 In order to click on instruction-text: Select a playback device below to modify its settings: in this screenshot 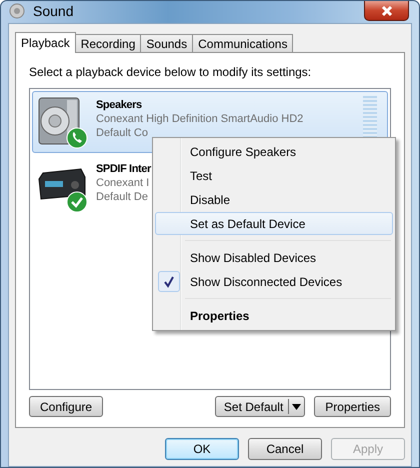, I will do `click(170, 72)`.